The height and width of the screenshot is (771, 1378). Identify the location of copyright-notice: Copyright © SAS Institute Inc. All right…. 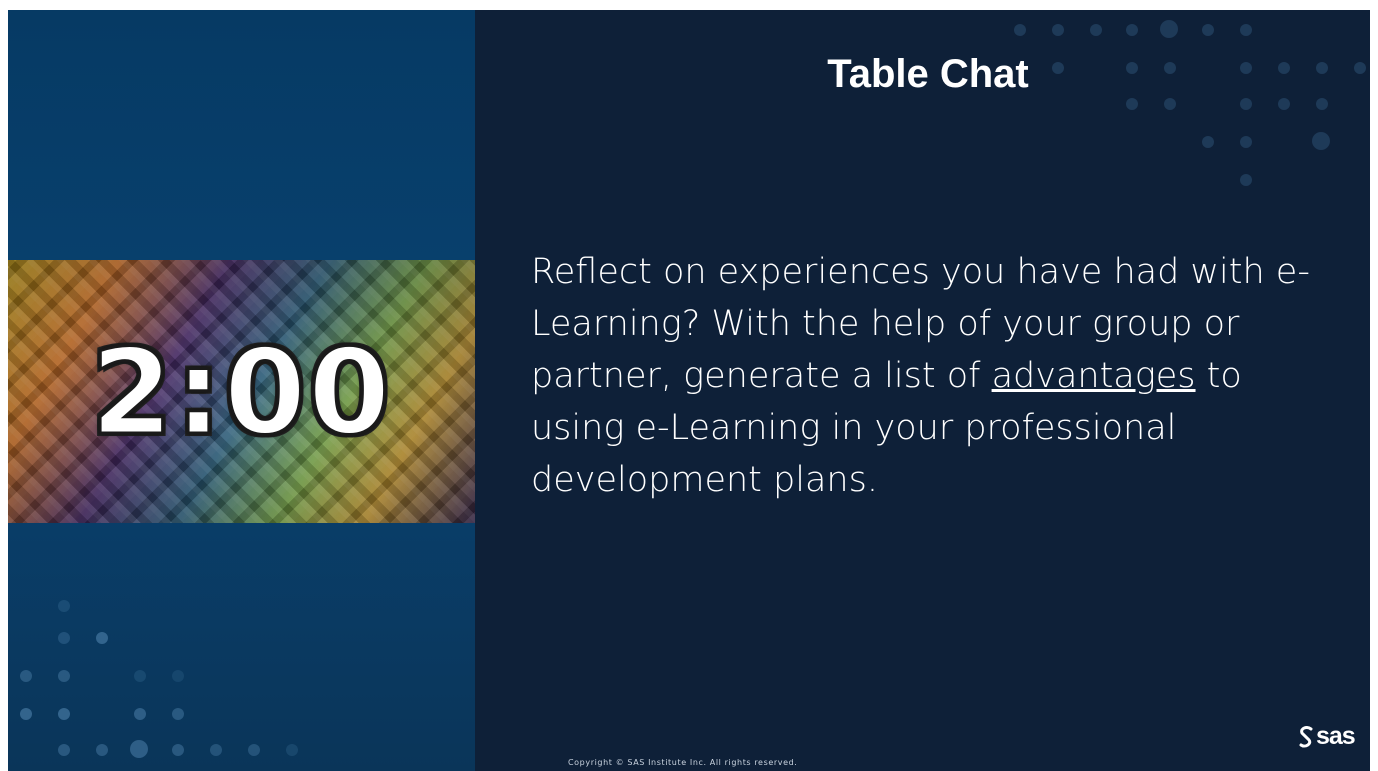
(683, 762).